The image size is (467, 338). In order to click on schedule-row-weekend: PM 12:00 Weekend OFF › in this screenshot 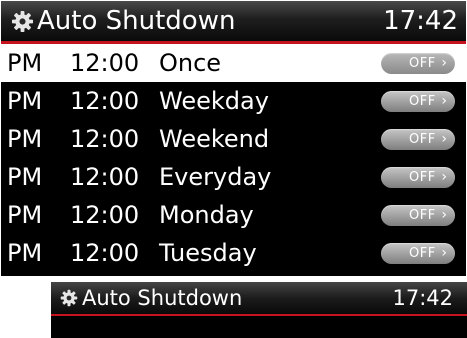, I will do `click(233, 139)`.